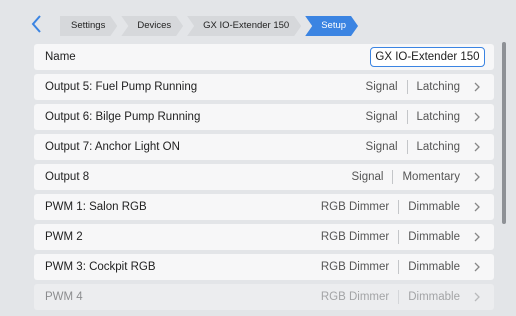 Image resolution: width=516 pixels, height=316 pixels. I want to click on breadcrumb-device: GX IO-Extender 150, so click(244, 26).